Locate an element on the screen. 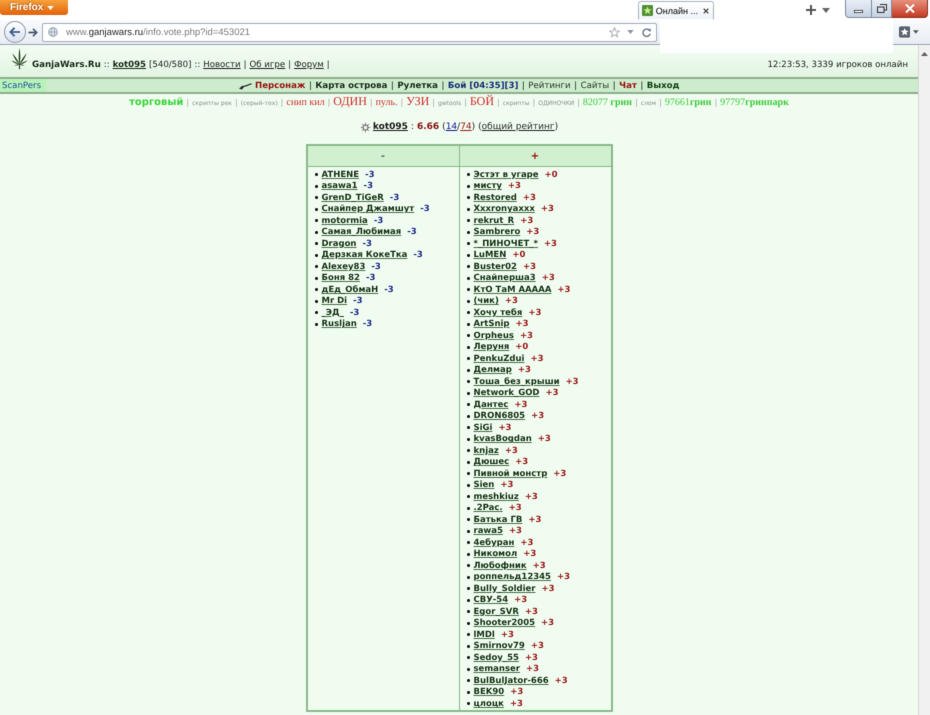 Image resolution: width=930 pixels, height=715 pixels. player-link: Restored is located at coordinates (495, 197).